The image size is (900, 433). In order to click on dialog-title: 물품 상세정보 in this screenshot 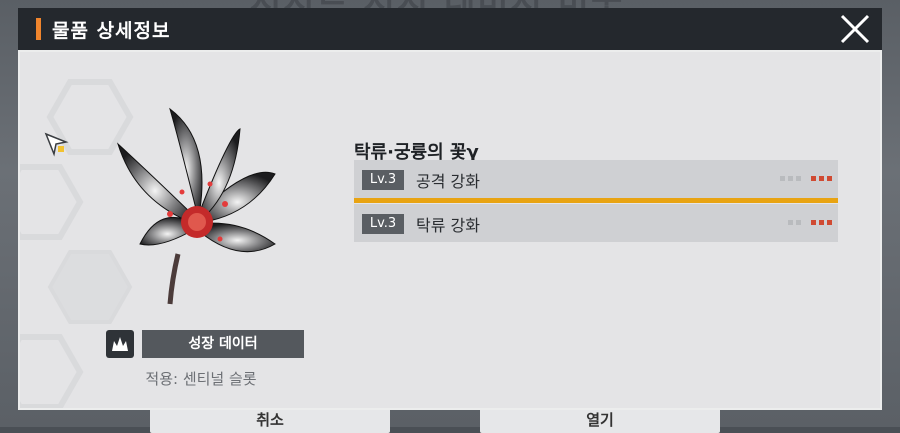, I will do `click(111, 31)`.